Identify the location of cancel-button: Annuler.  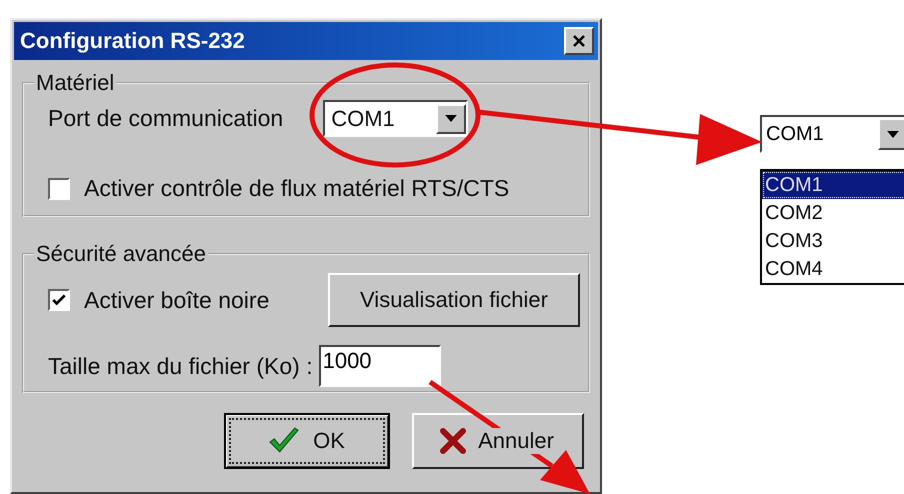
(498, 441).